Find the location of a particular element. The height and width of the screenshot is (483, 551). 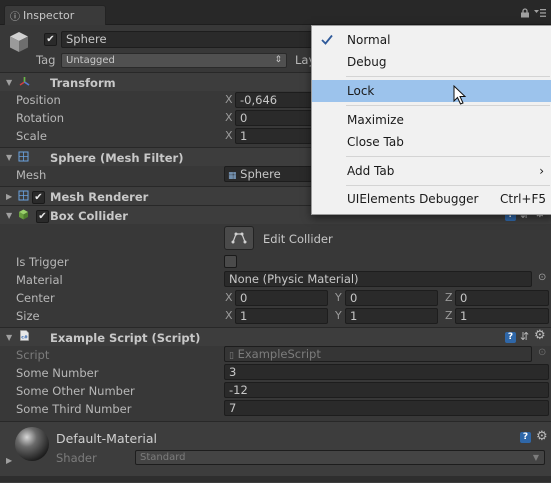

is-trigger-checkbox is located at coordinates (230, 261).